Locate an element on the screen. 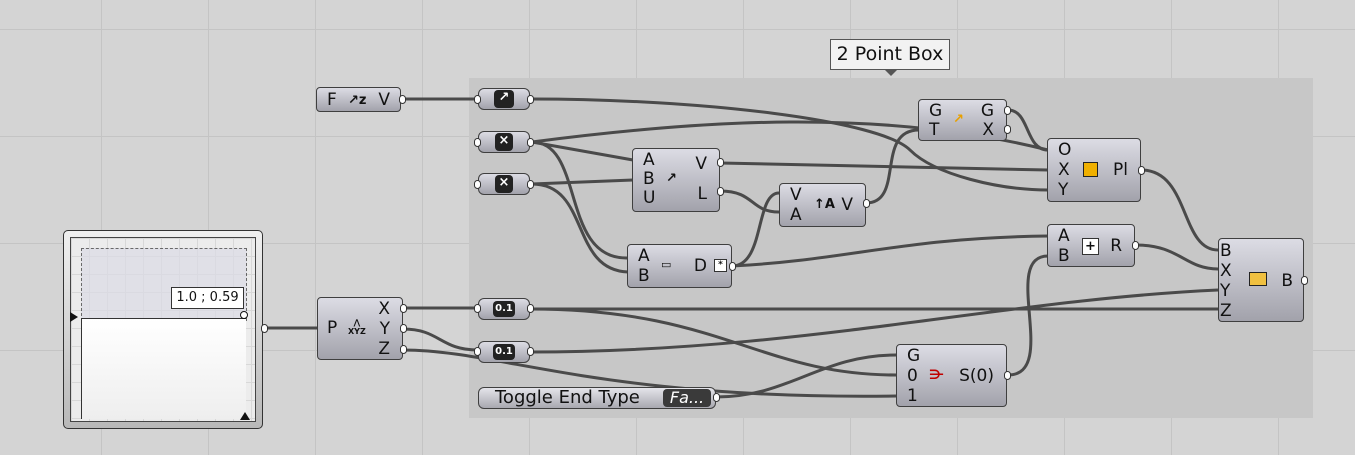 The height and width of the screenshot is (455, 1355). plus-icon: + is located at coordinates (1090, 246).